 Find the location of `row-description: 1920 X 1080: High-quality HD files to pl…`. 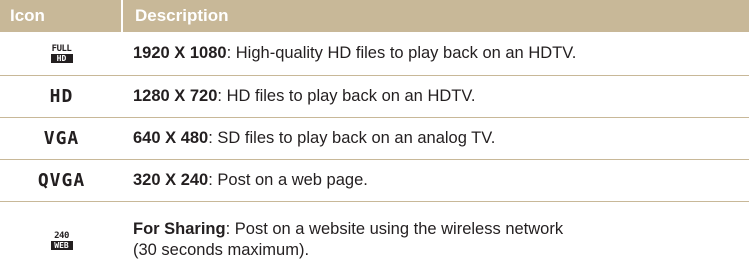

row-description: 1920 X 1080: High-quality HD files to pl… is located at coordinates (355, 53).